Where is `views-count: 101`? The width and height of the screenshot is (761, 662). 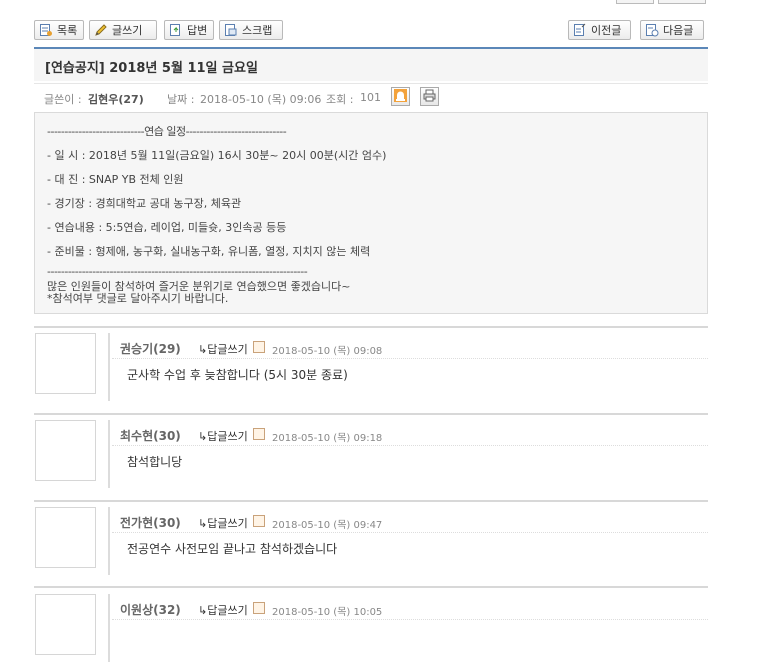 views-count: 101 is located at coordinates (370, 97).